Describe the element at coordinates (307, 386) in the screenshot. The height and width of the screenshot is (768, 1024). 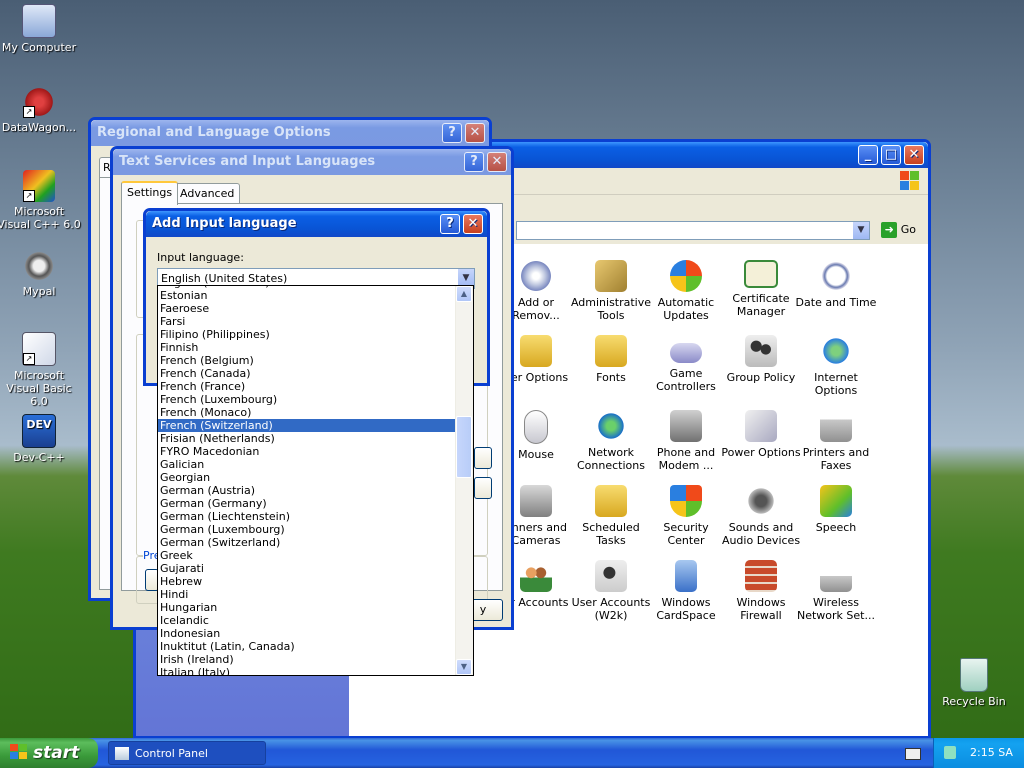
I see `dropdown-option: French (France)` at that location.